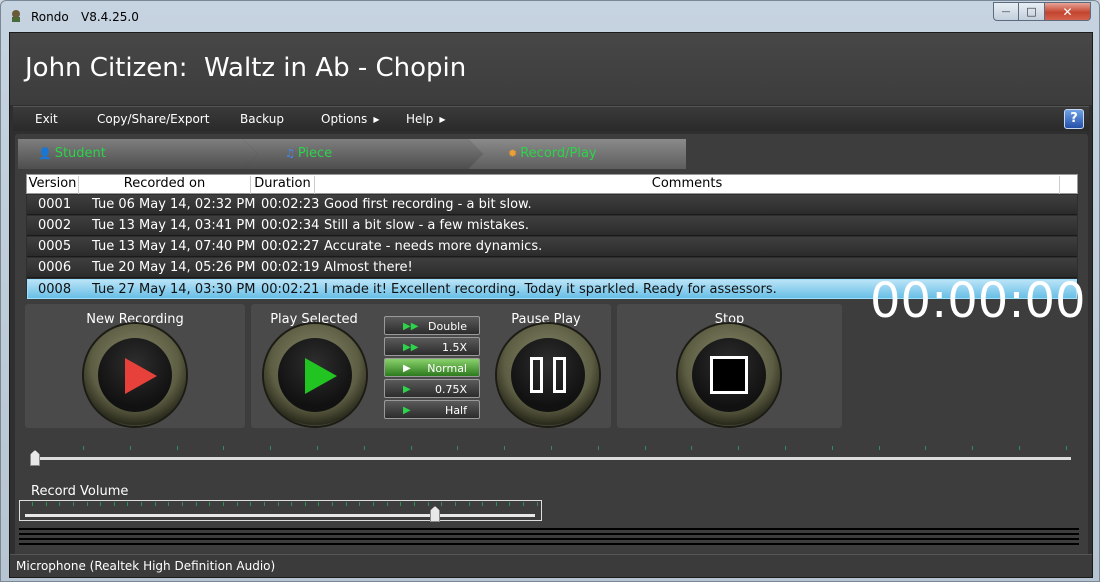 This screenshot has width=1100, height=582. Describe the element at coordinates (46, 119) in the screenshot. I see `menu-exit: Exit` at that location.